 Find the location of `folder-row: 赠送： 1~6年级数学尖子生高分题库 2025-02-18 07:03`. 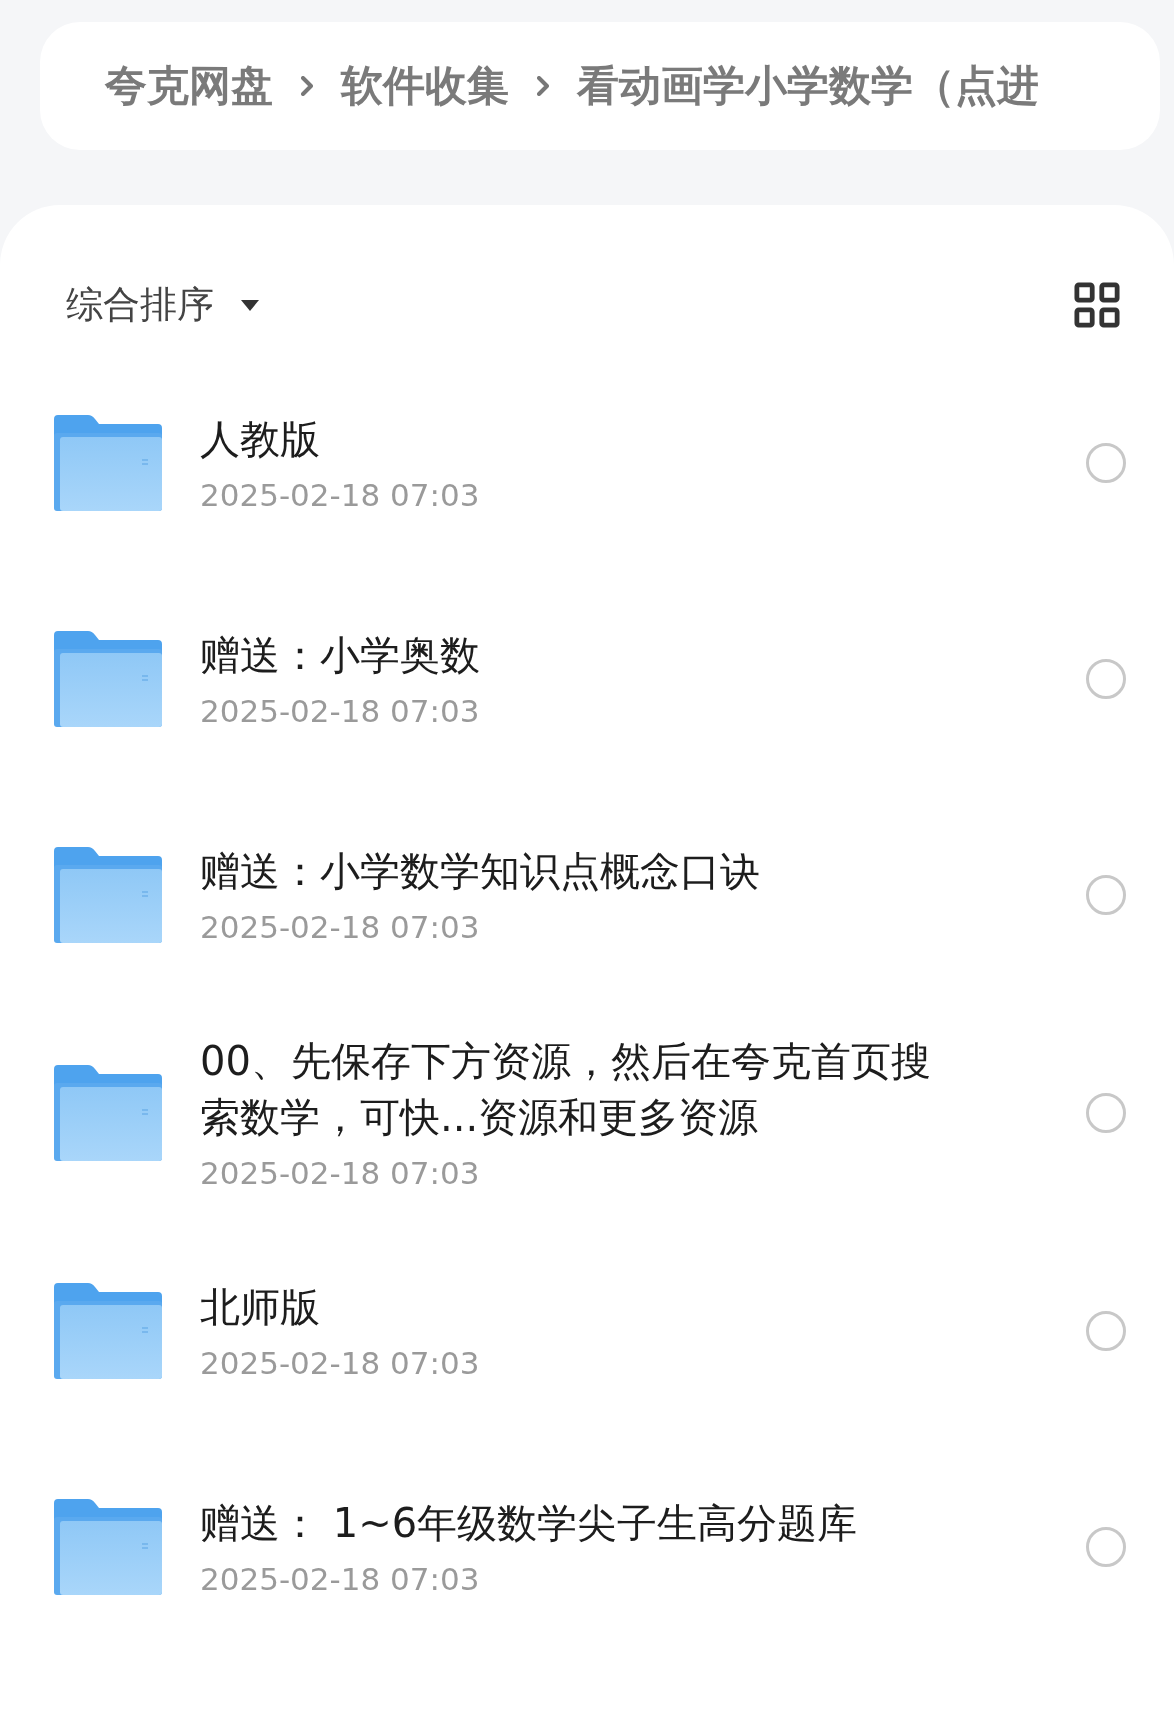

folder-row: 赠送： 1~6年级数学尖子生高分题库 2025-02-18 07:03 is located at coordinates (587, 1547).